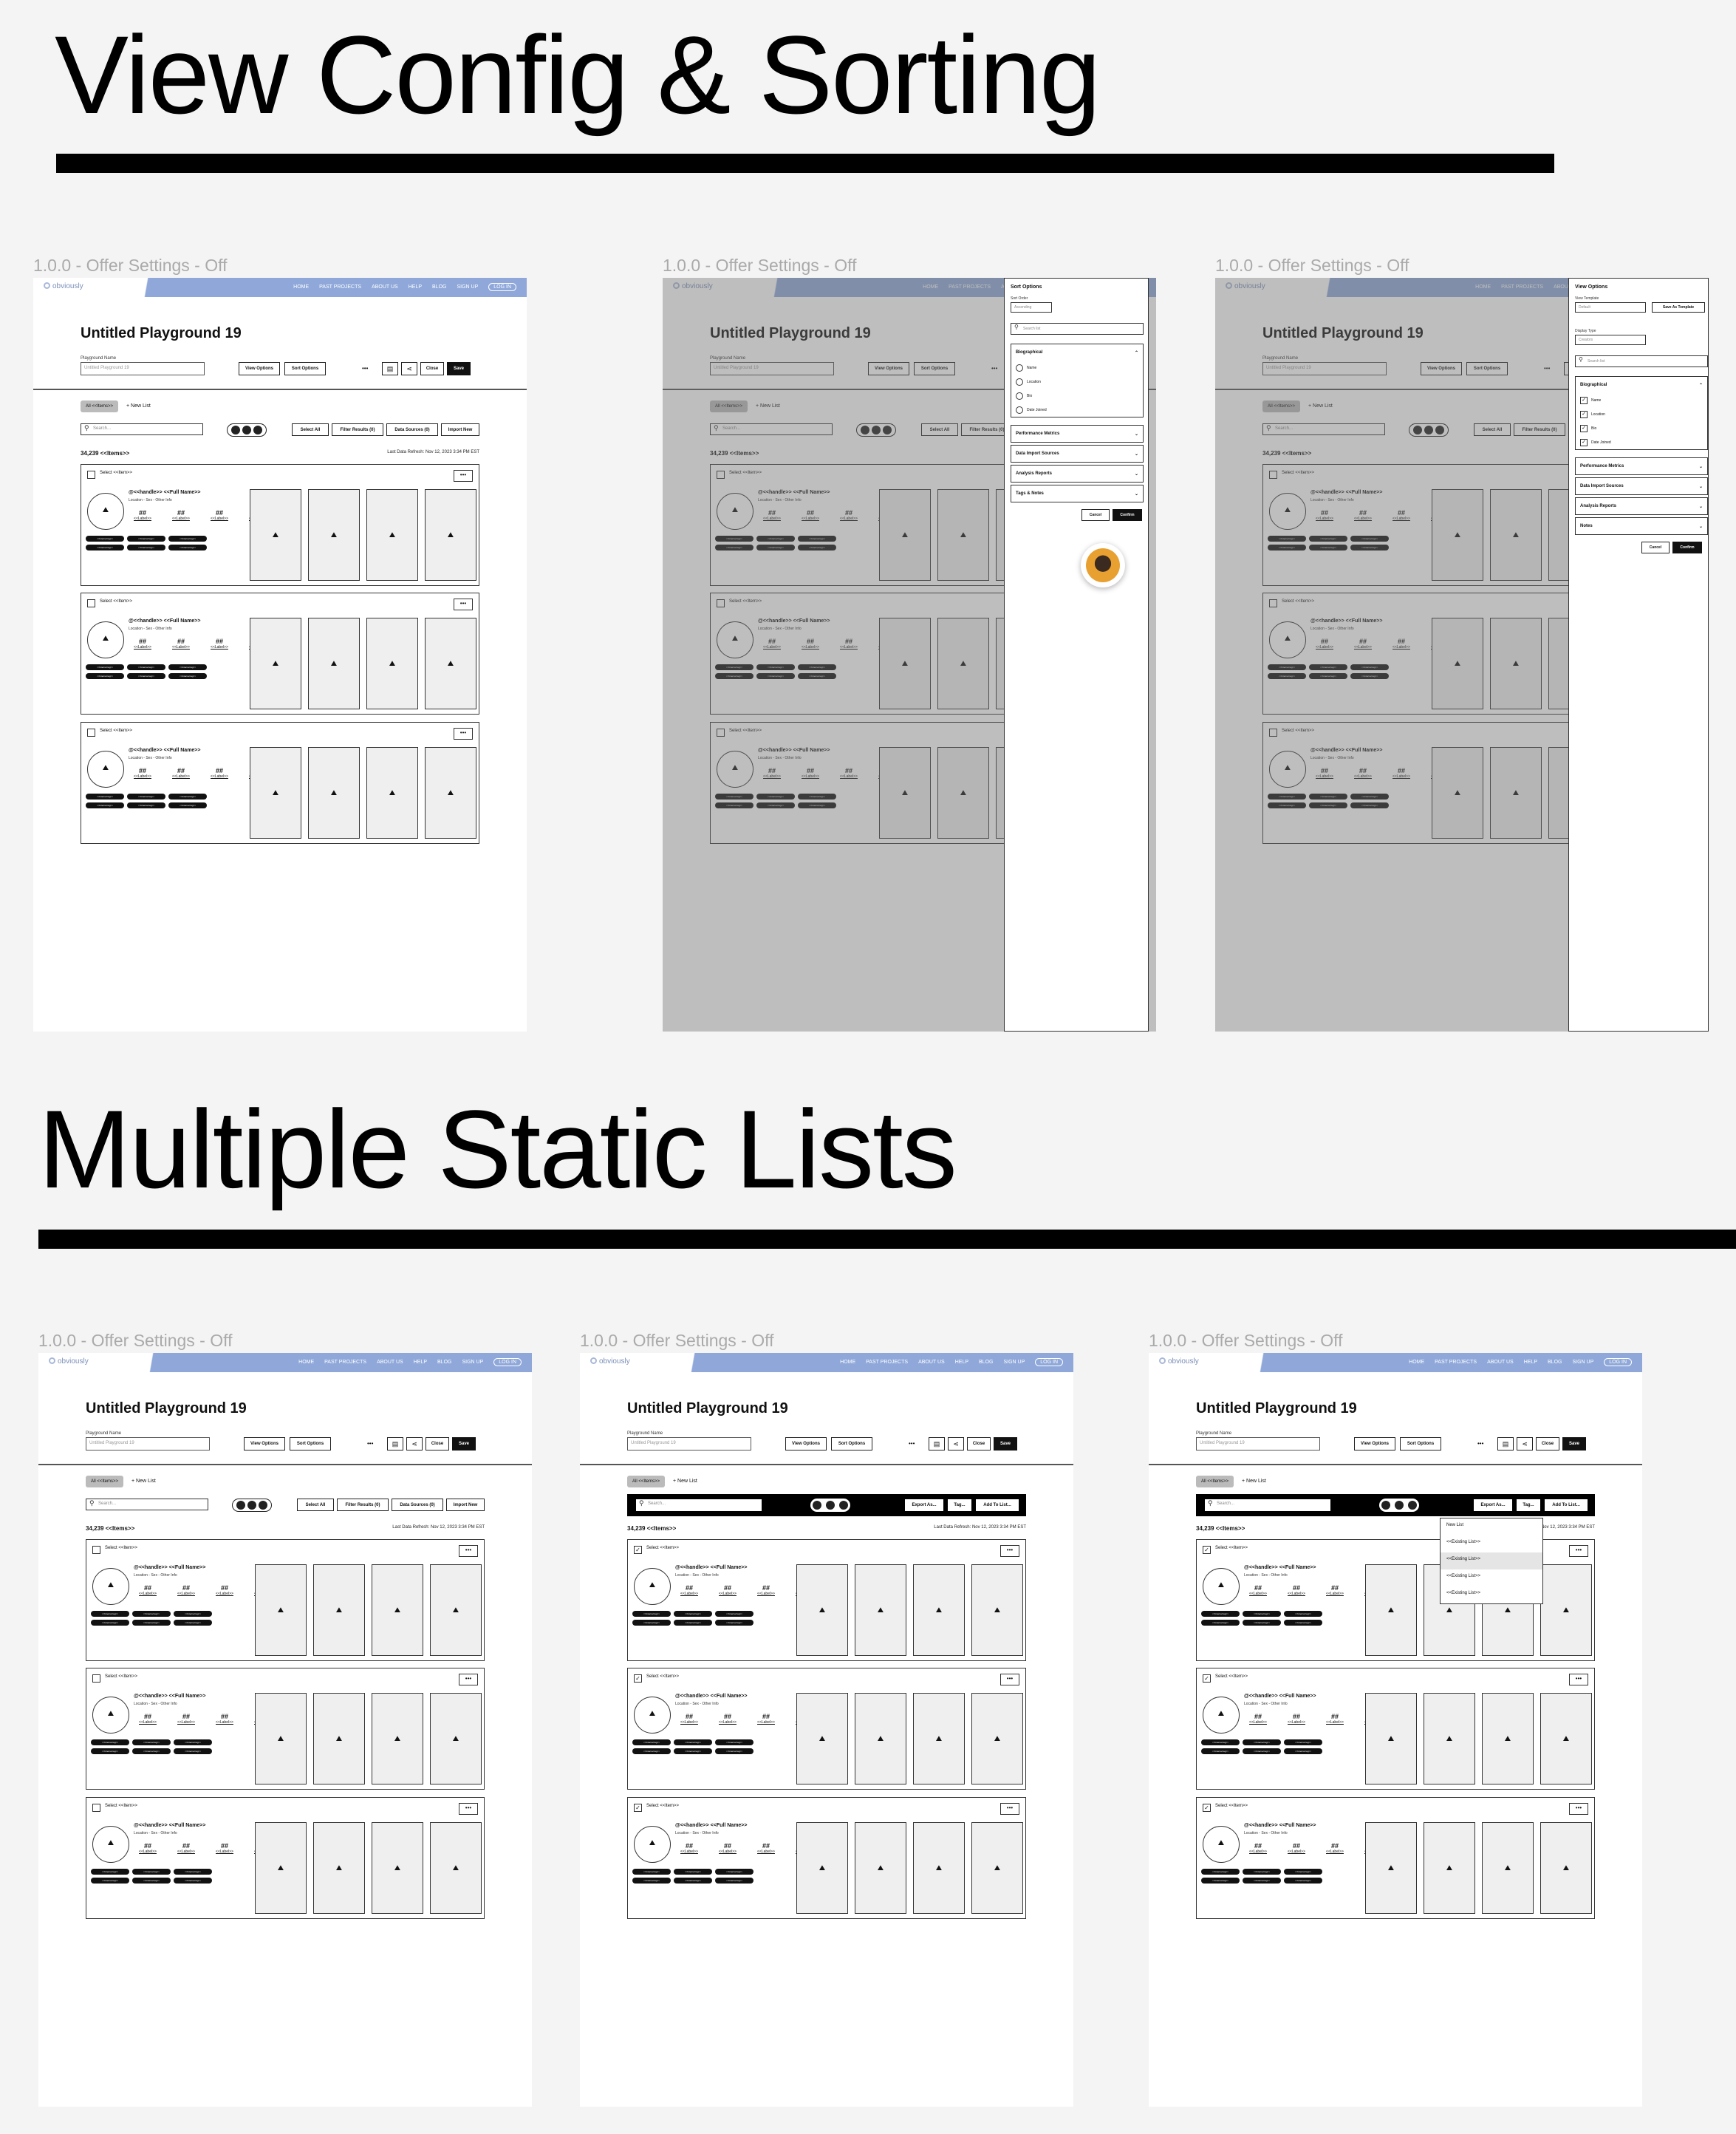 This screenshot has width=1736, height=2134. What do you see at coordinates (685, 1481) in the screenshot?
I see `new-list-link: + New List` at bounding box center [685, 1481].